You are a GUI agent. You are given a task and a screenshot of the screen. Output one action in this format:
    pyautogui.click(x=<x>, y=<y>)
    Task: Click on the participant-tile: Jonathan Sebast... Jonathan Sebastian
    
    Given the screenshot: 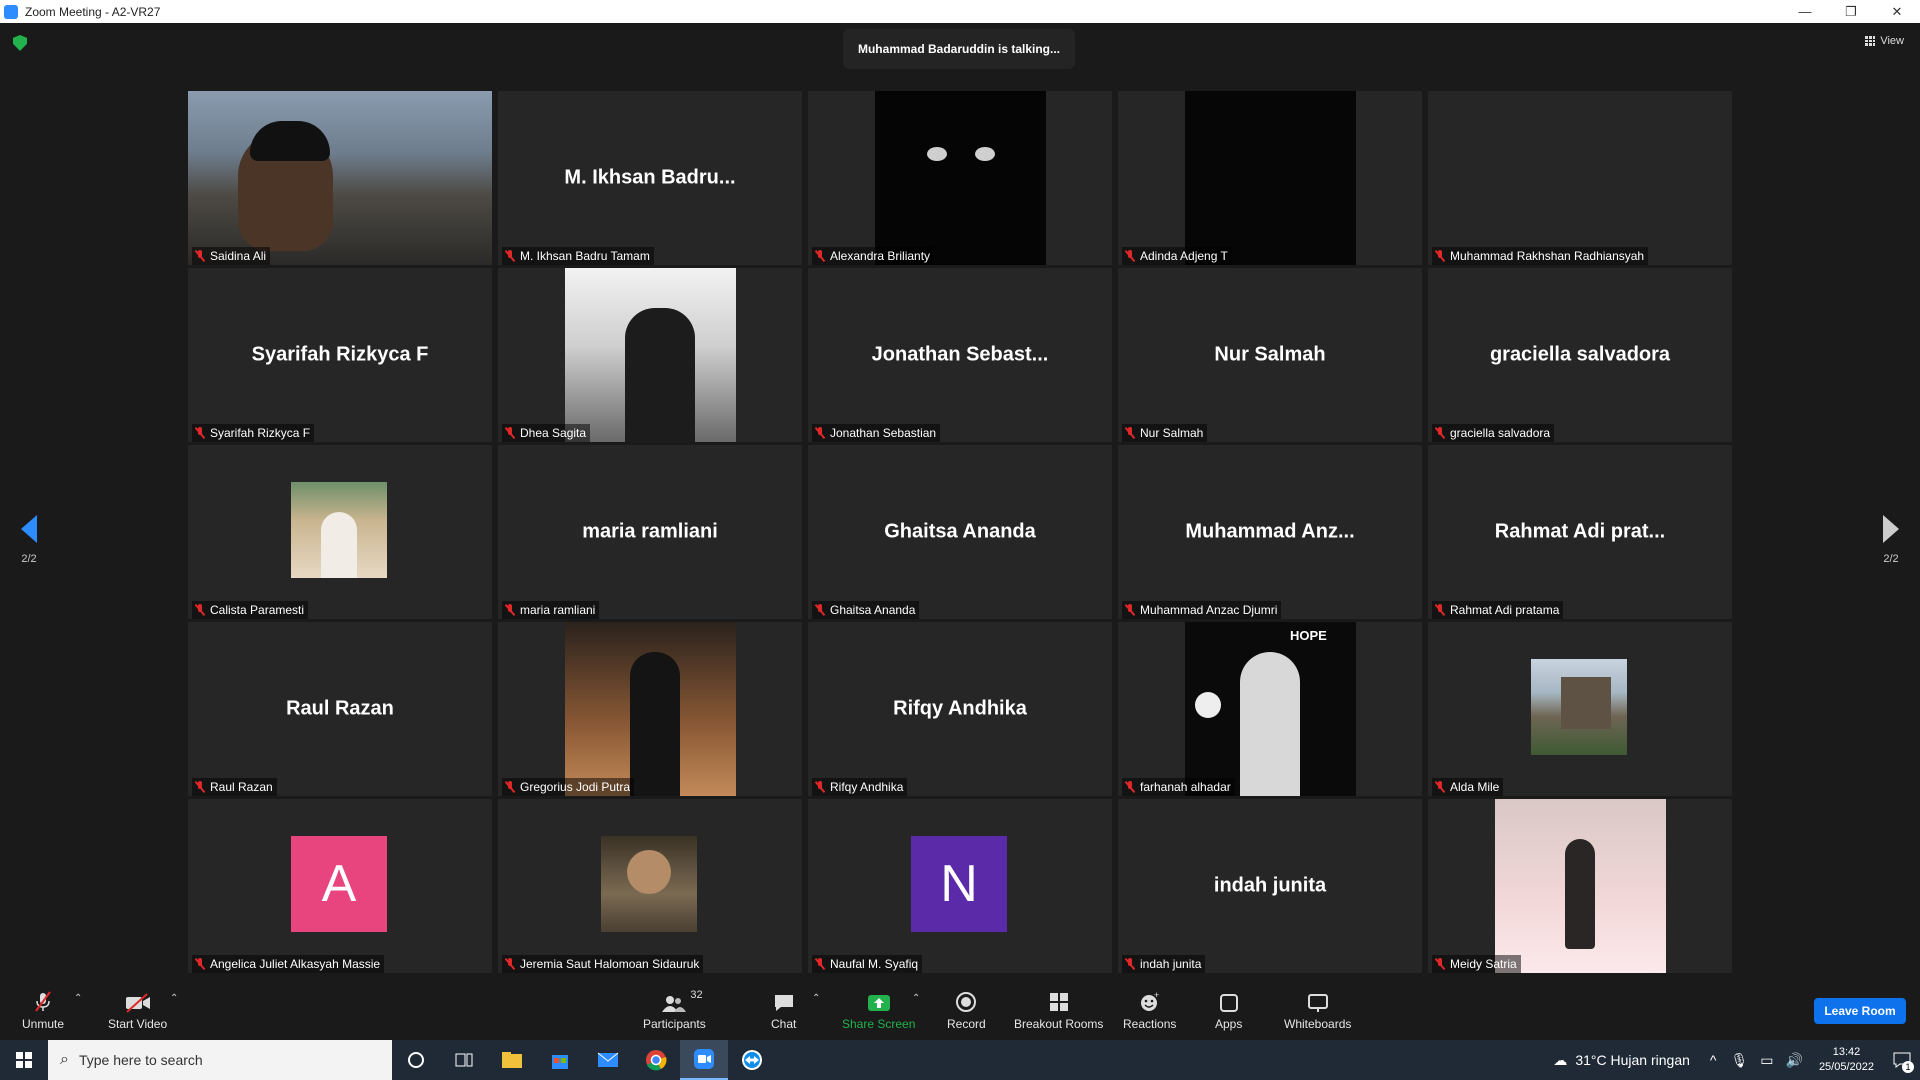 What is the action you would take?
    pyautogui.click(x=960, y=355)
    